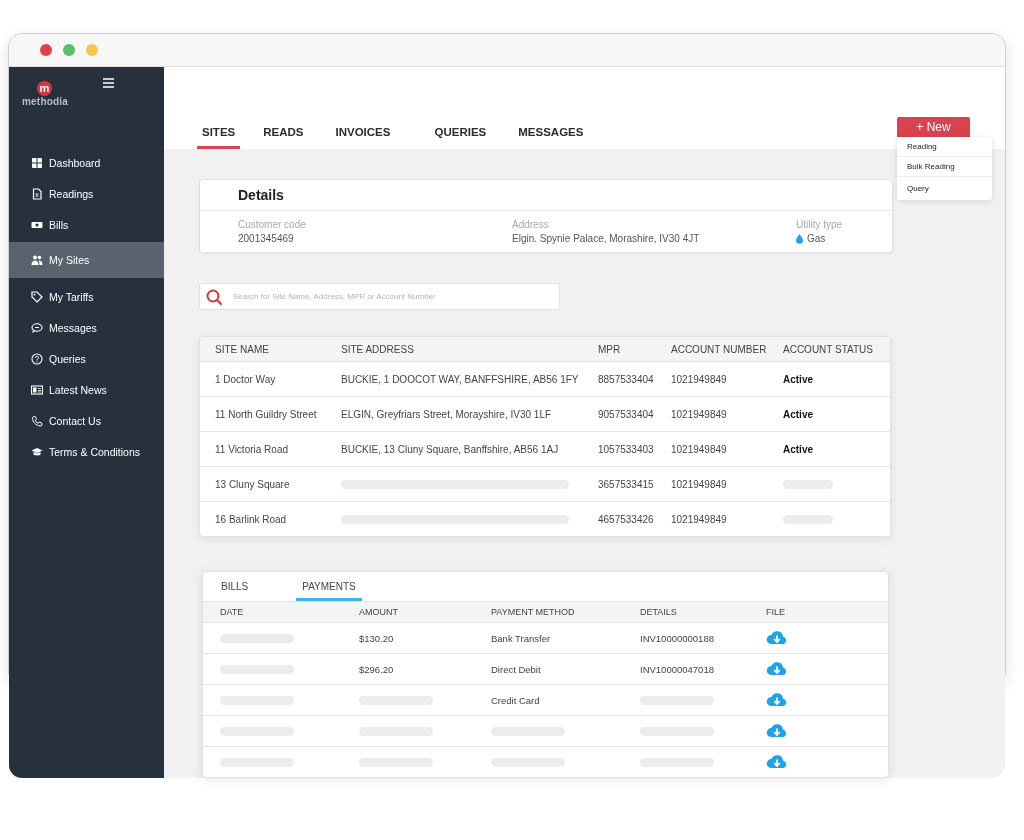 This screenshot has width=1024, height=840. I want to click on menu-item: Bulk Reading, so click(944, 167).